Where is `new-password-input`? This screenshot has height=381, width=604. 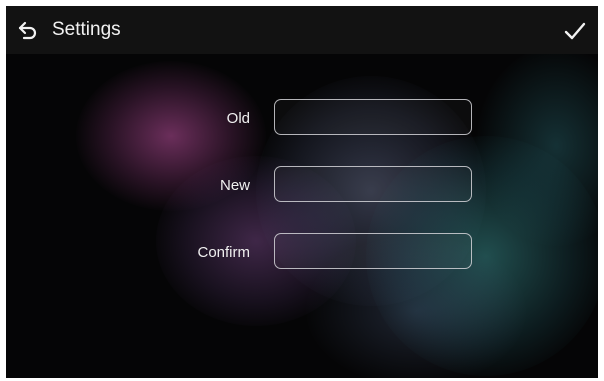
new-password-input is located at coordinates (373, 184).